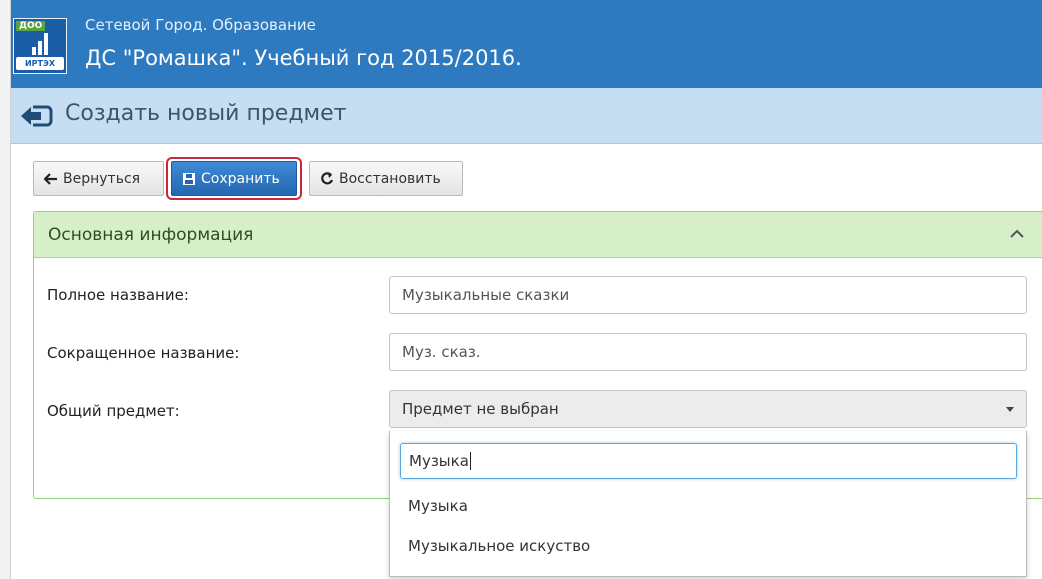 Image resolution: width=1042 pixels, height=579 pixels. What do you see at coordinates (708, 352) in the screenshot?
I see `short-name-input: Муз. сказ.` at bounding box center [708, 352].